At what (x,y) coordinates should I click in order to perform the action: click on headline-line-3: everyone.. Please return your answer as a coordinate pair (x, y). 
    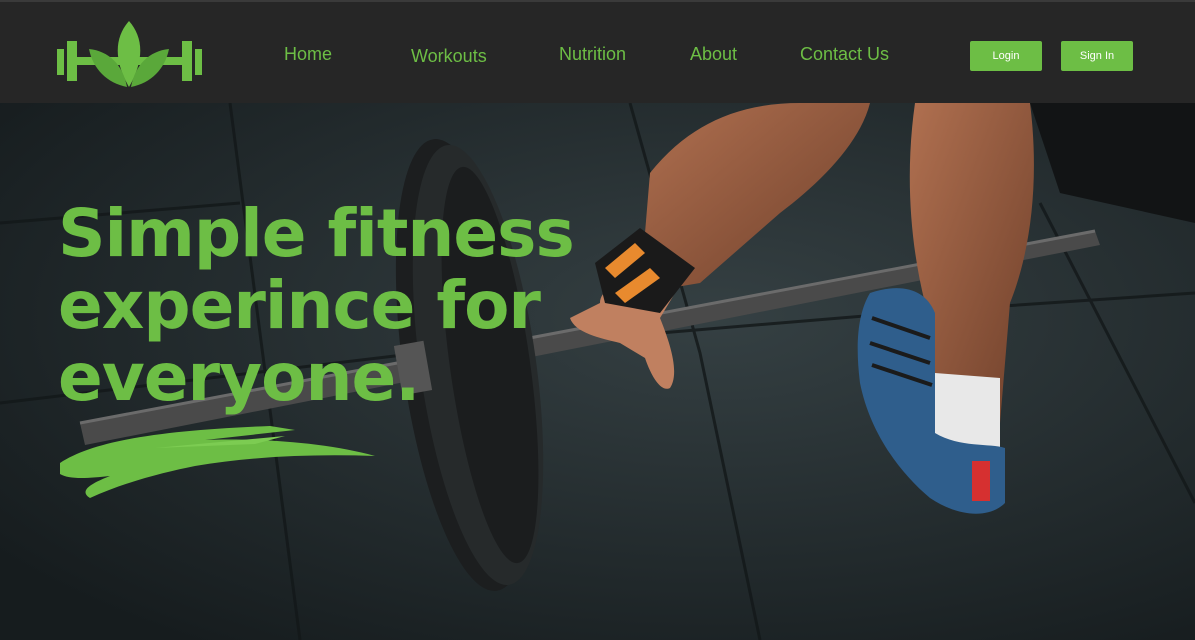
    Looking at the image, I should click on (239, 377).